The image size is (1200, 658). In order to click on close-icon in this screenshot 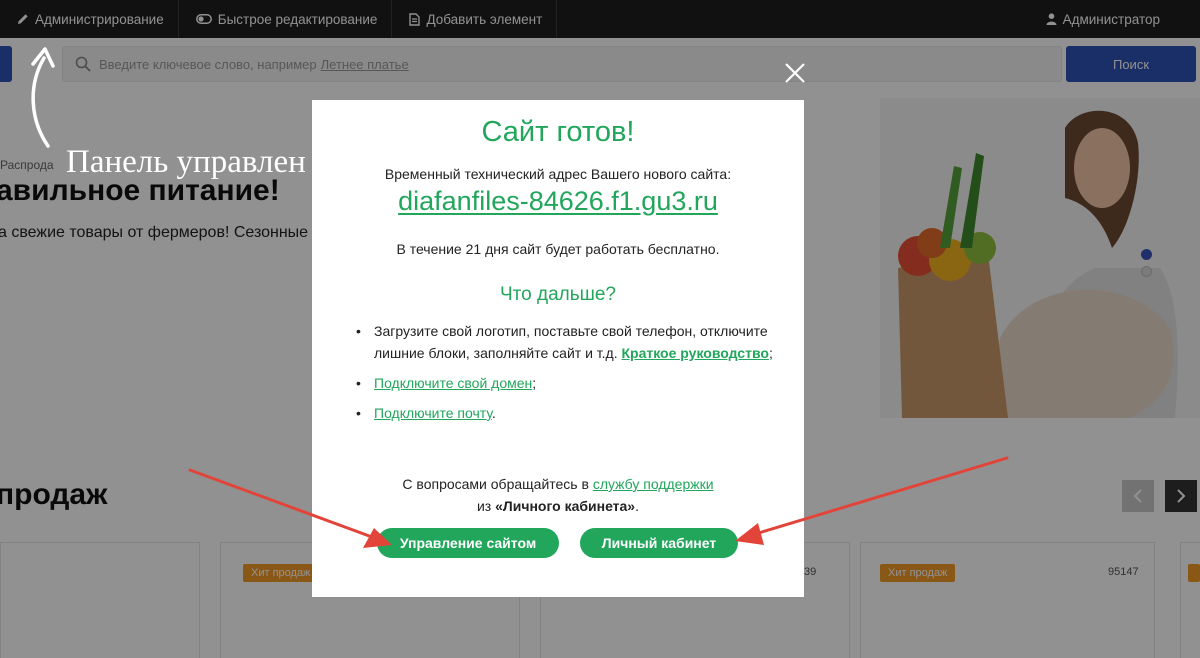, I will do `click(795, 73)`.